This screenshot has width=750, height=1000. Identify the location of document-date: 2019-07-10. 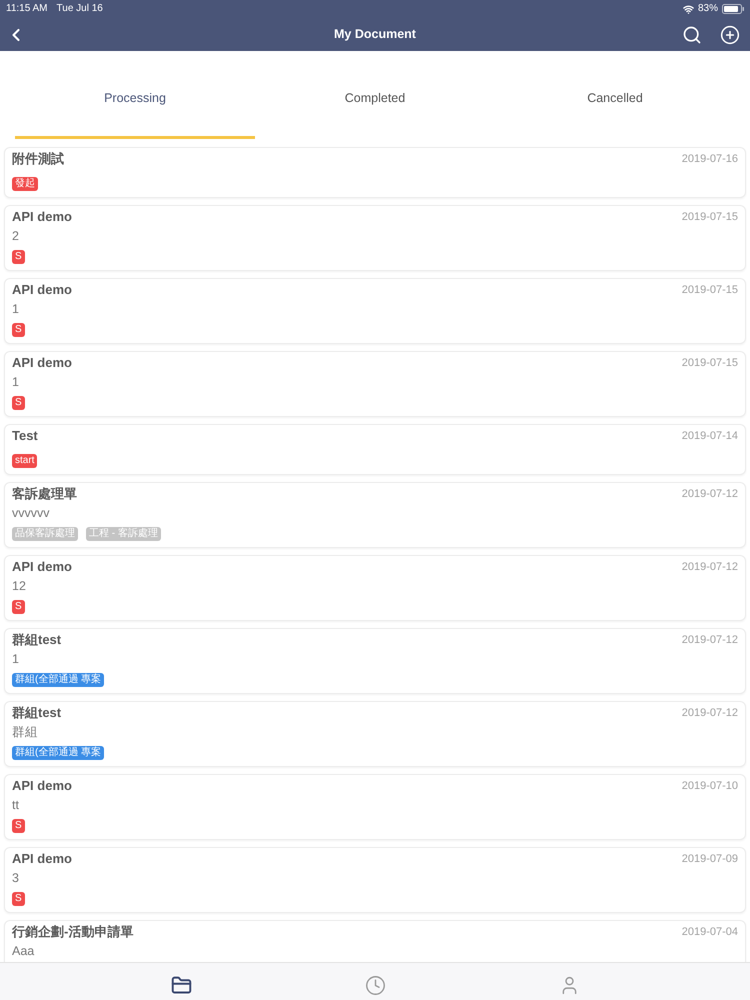
(710, 786).